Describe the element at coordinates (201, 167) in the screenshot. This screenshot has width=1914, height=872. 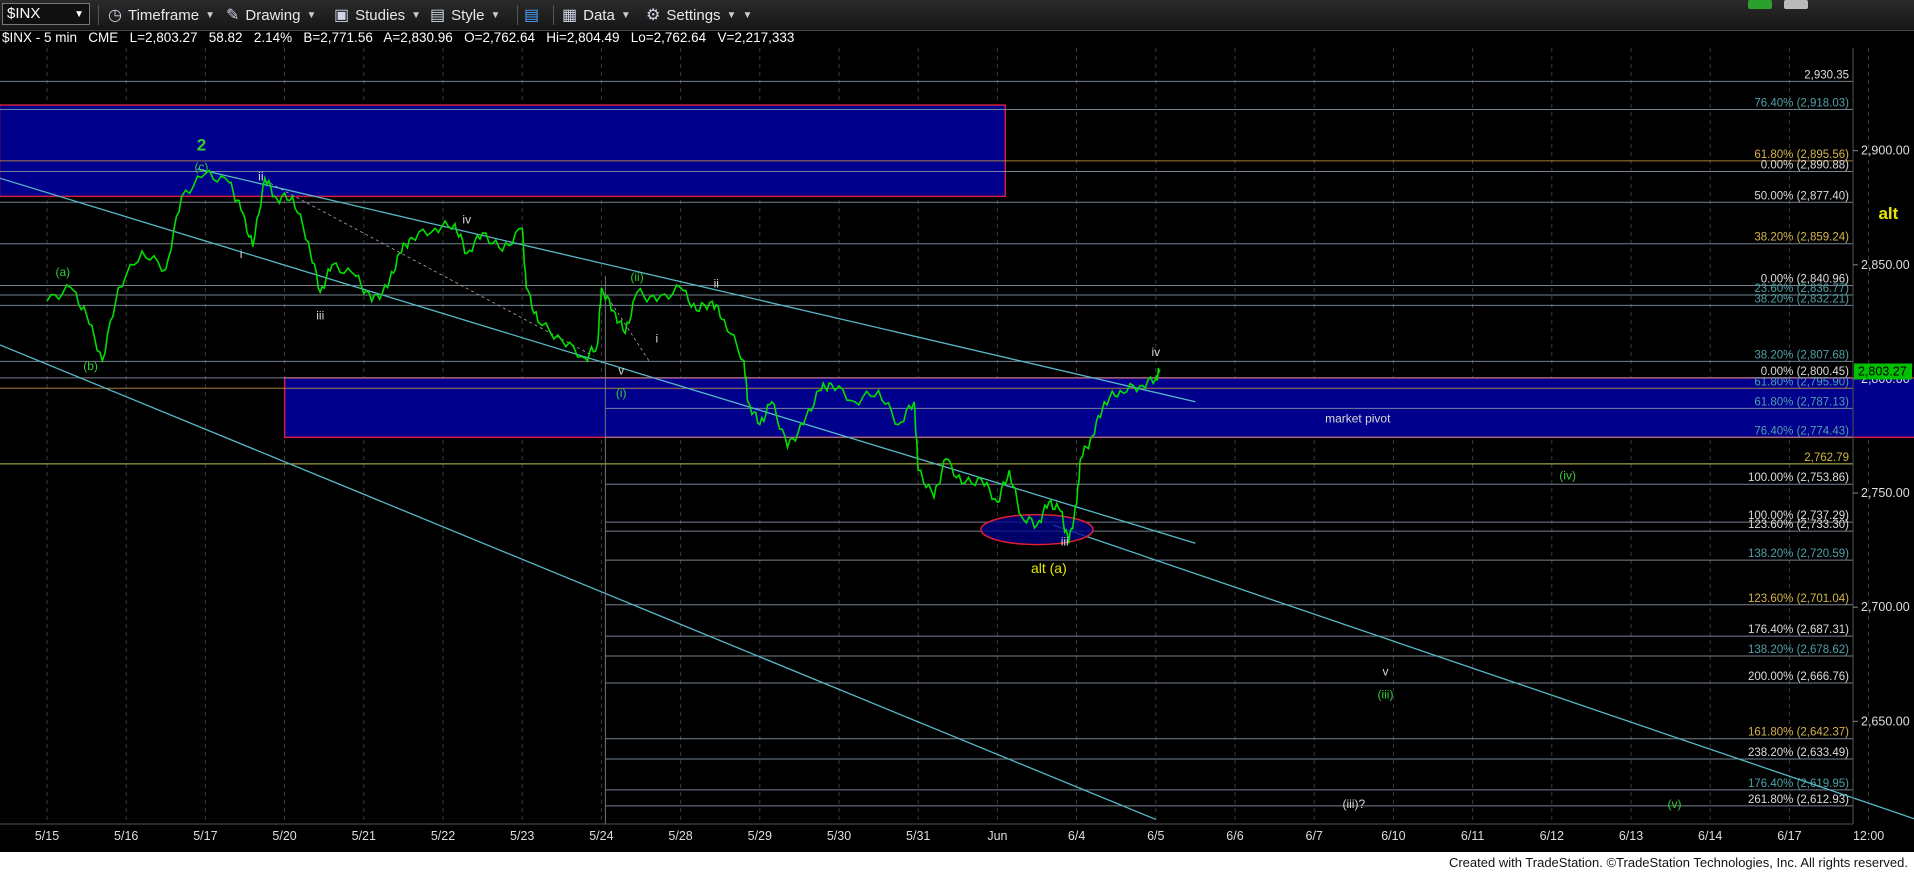
I see `wave-label: (c)` at that location.